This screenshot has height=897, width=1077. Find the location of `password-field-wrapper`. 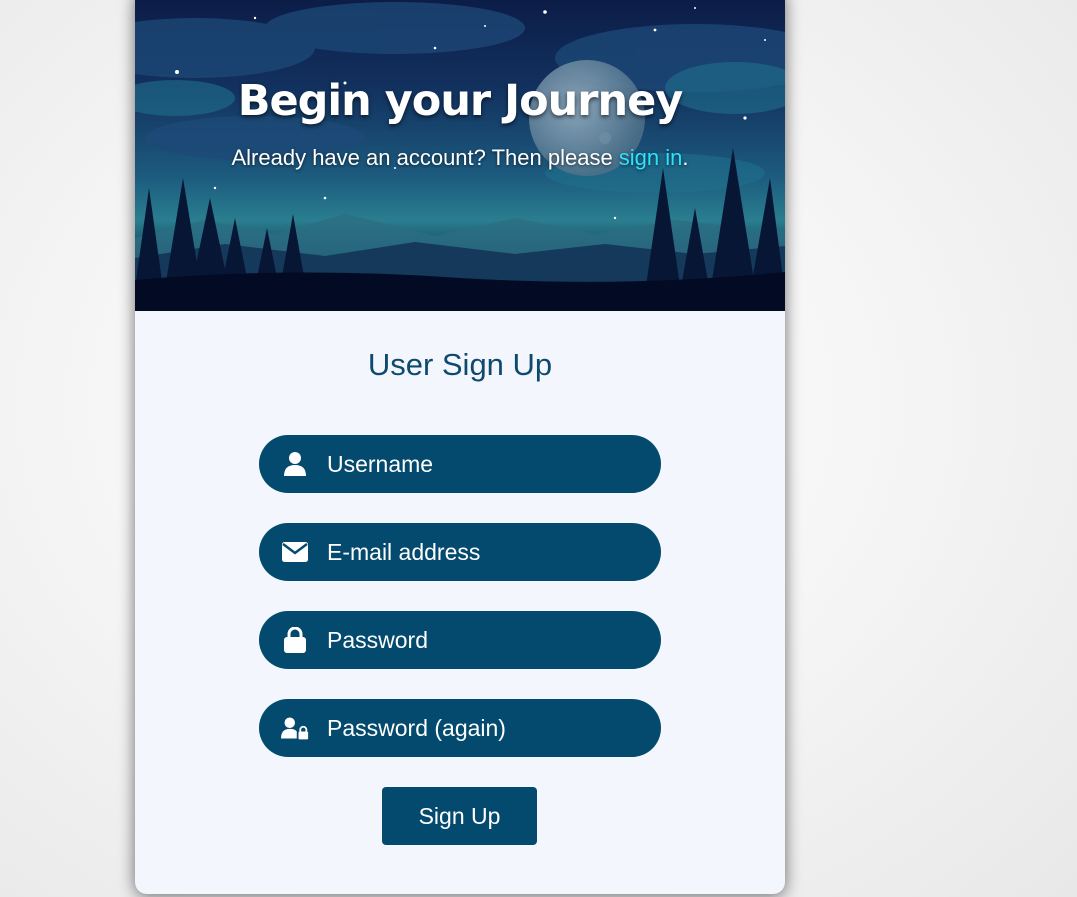

password-field-wrapper is located at coordinates (460, 640).